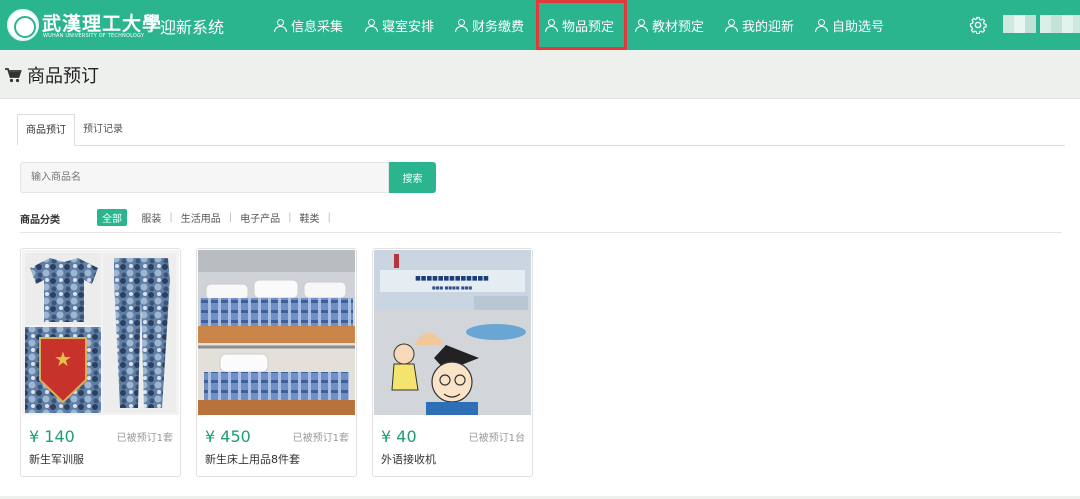 This screenshot has width=1080, height=499. What do you see at coordinates (541, 130) in the screenshot?
I see `tab-bar: 商品预订 预订记录` at bounding box center [541, 130].